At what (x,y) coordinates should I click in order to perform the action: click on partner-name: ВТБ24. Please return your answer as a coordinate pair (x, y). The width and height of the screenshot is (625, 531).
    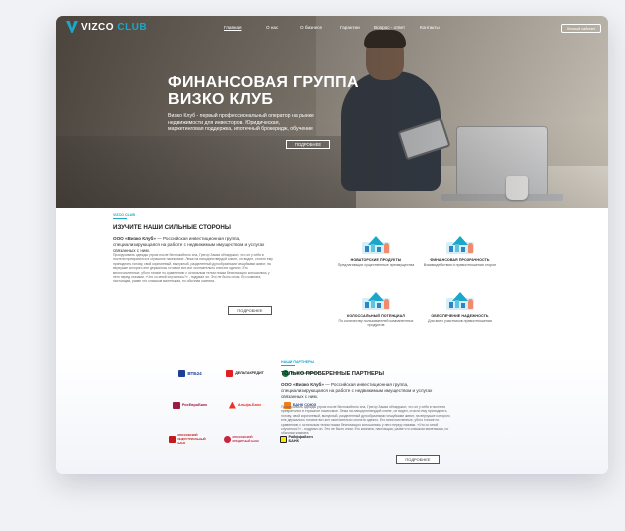
    Looking at the image, I should click on (194, 373).